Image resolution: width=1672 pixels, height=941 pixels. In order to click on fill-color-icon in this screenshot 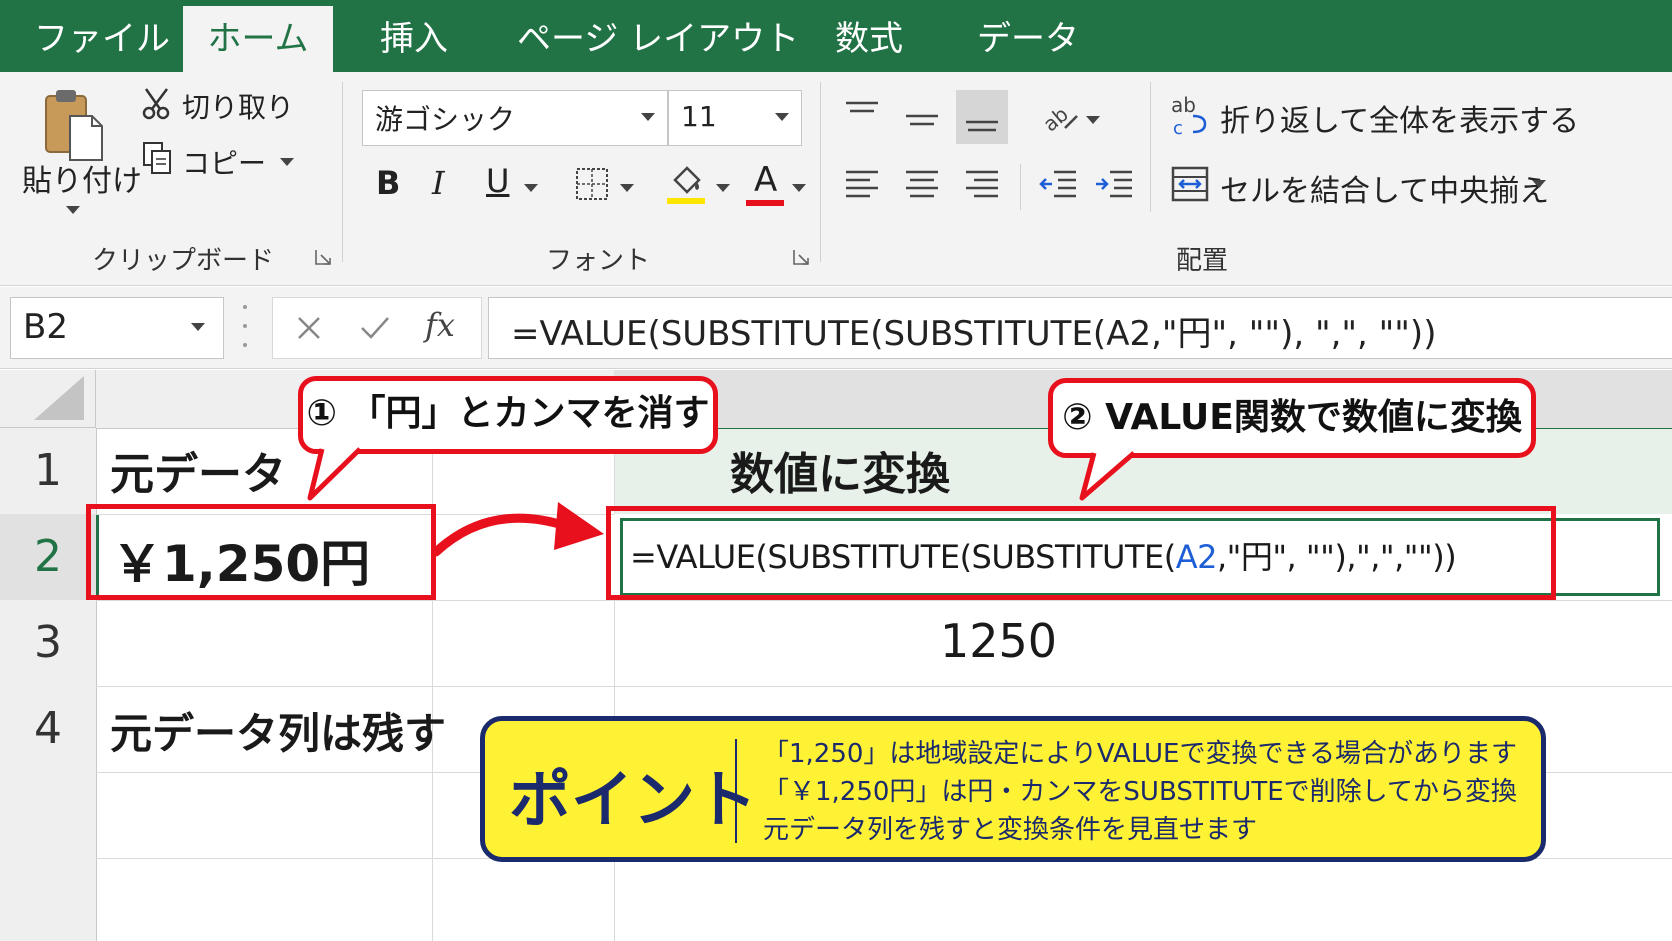, I will do `click(686, 184)`.